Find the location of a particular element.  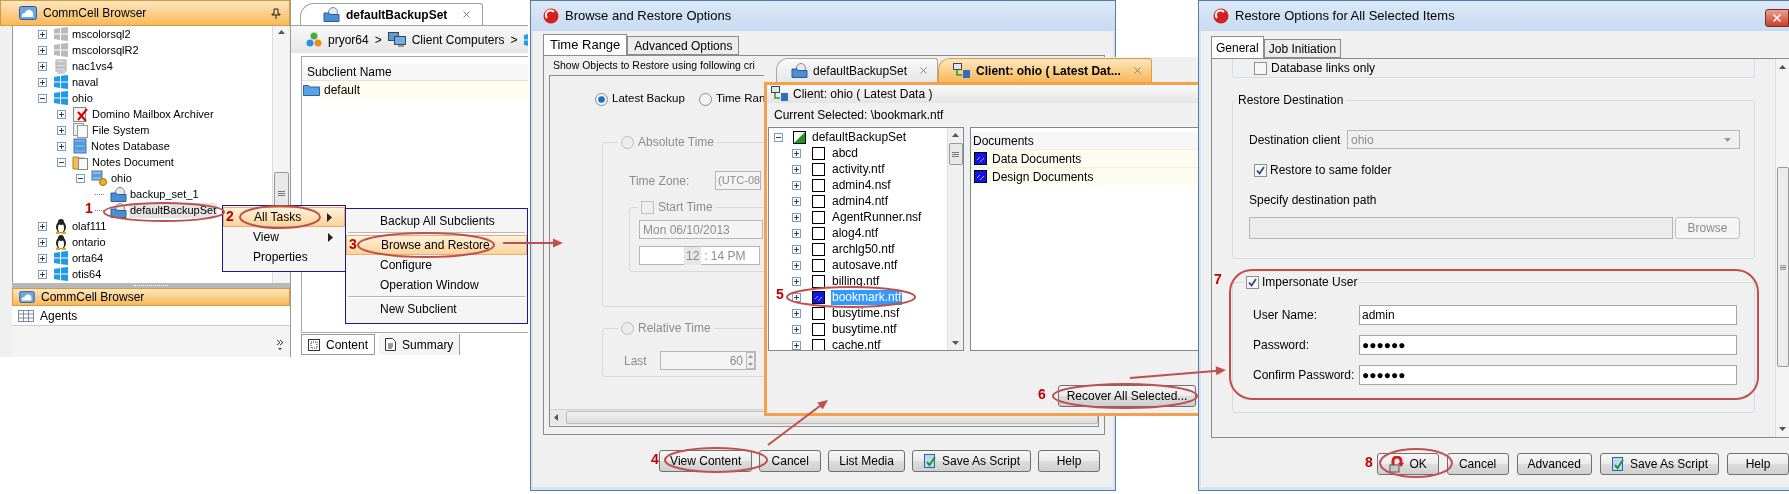

dialog-button: OK is located at coordinates (1407, 464).